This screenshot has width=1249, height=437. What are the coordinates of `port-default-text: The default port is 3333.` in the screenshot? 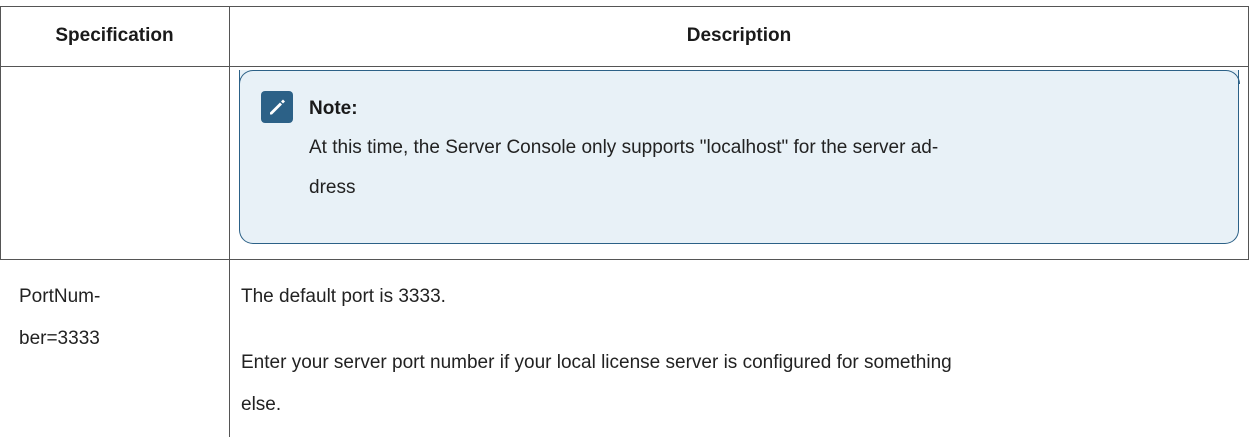 It's located at (343, 296).